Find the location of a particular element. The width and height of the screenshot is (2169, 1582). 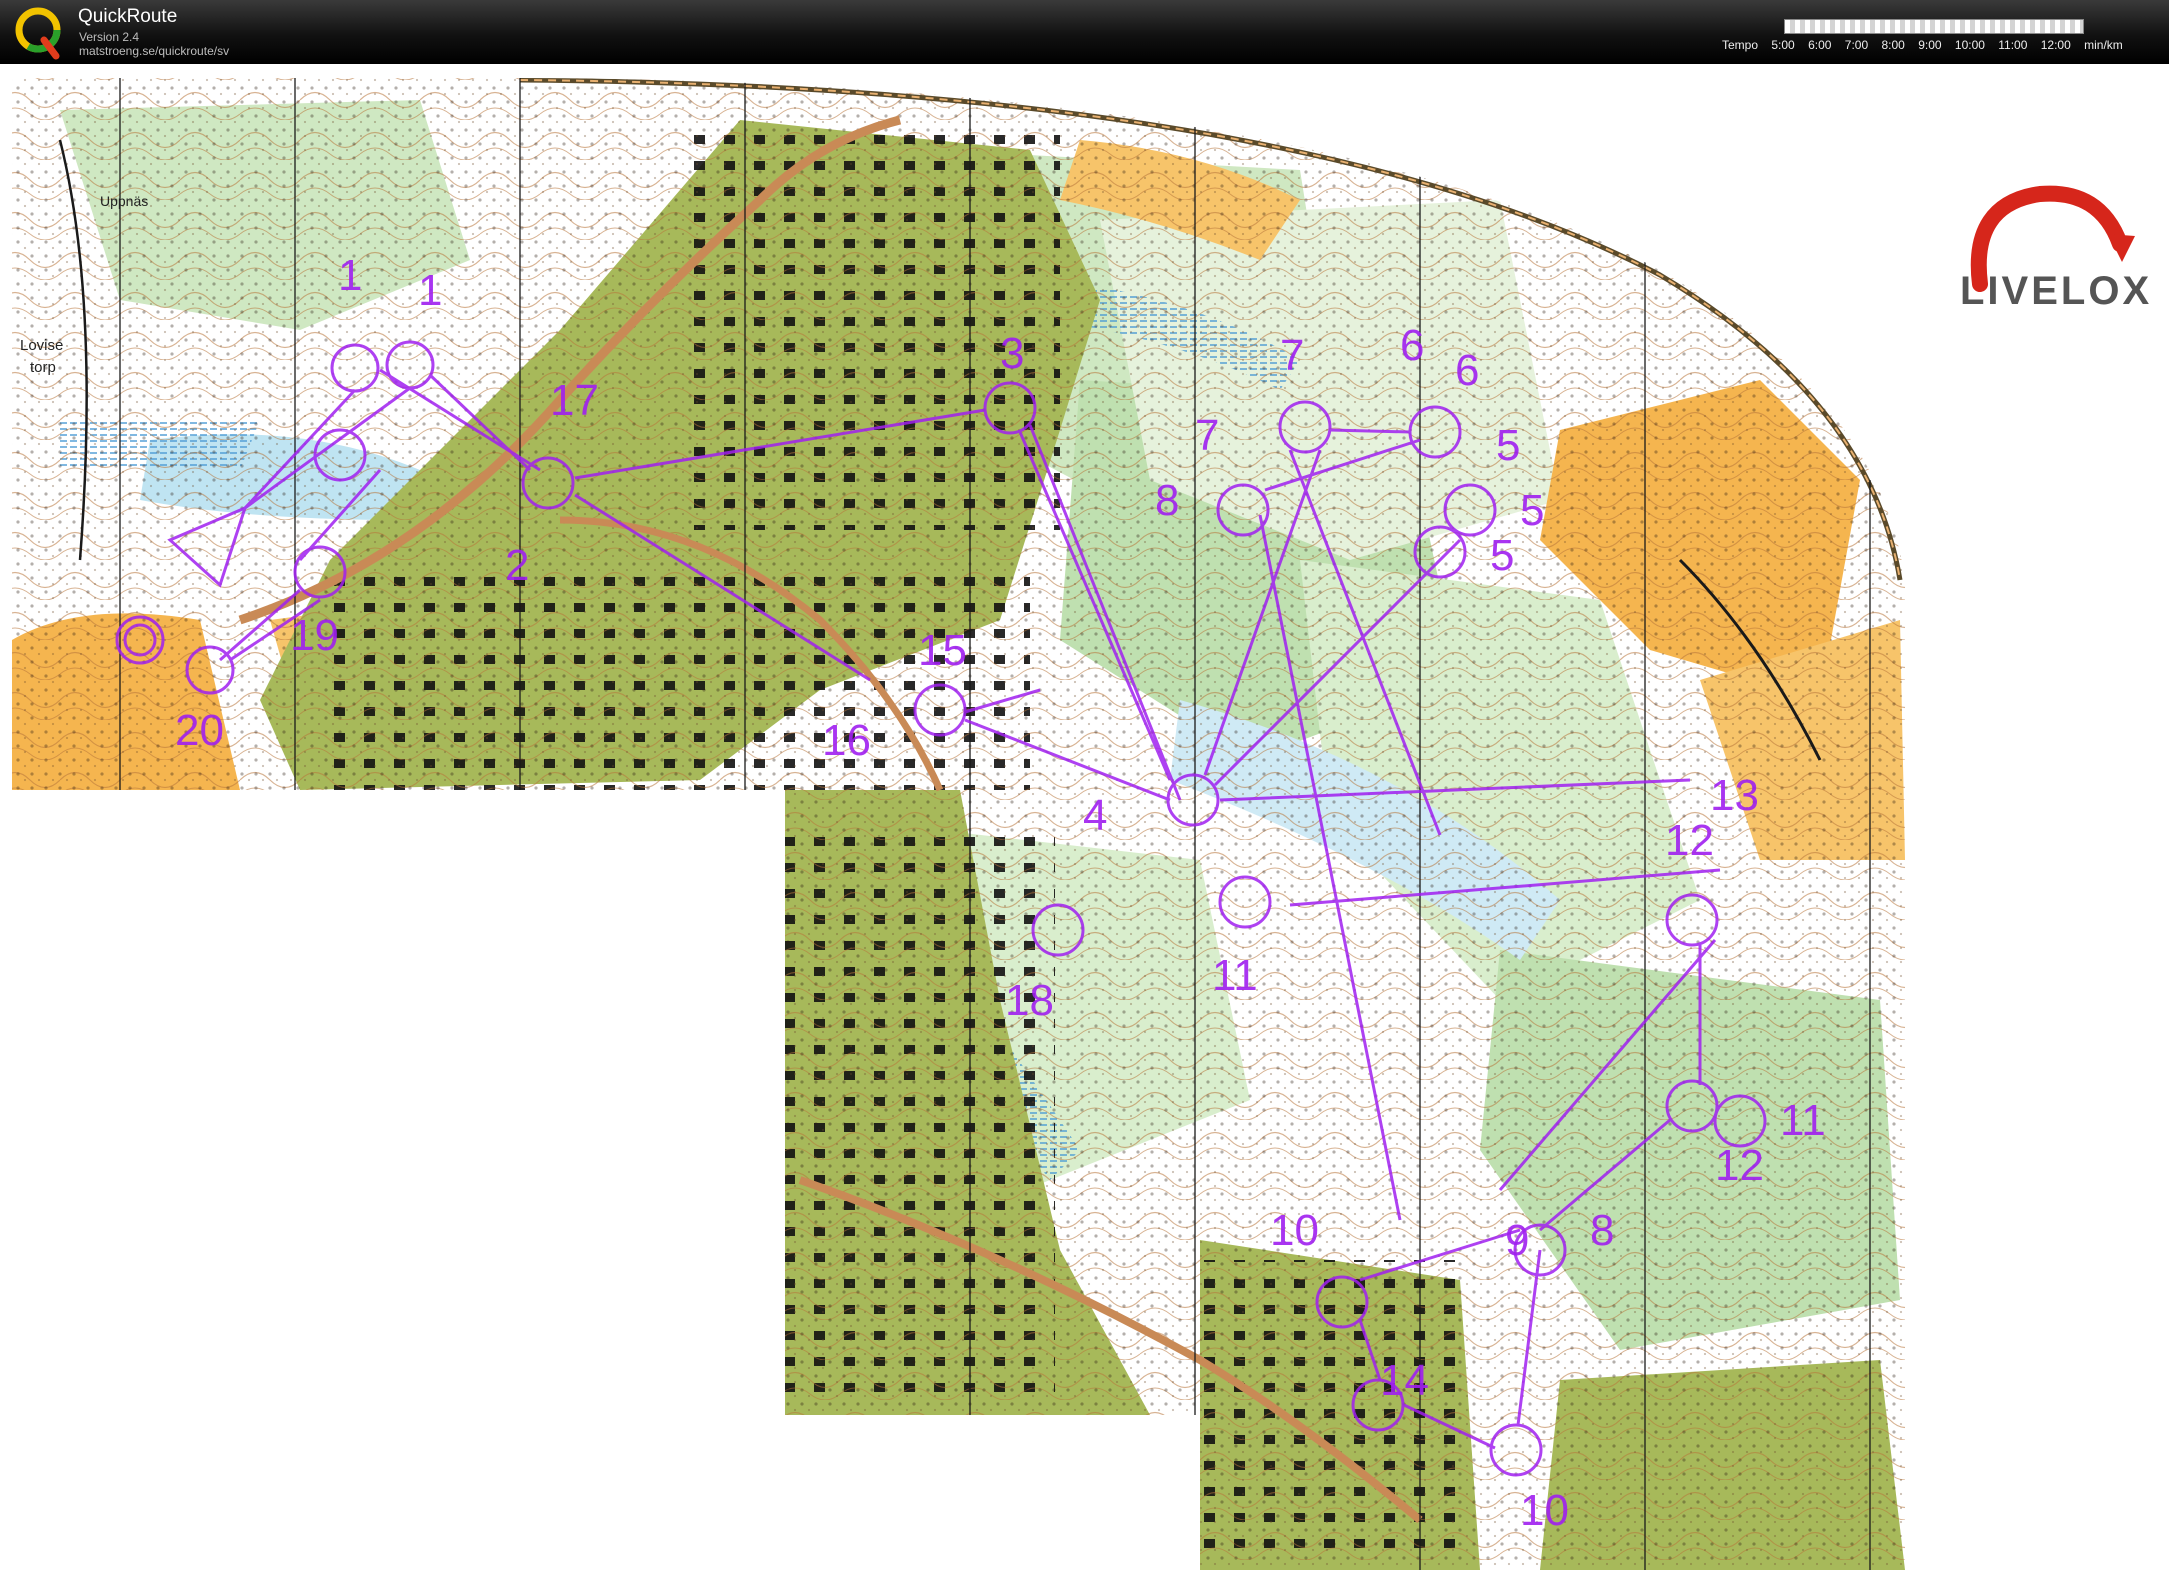

control-label: 19 is located at coordinates (314, 635).